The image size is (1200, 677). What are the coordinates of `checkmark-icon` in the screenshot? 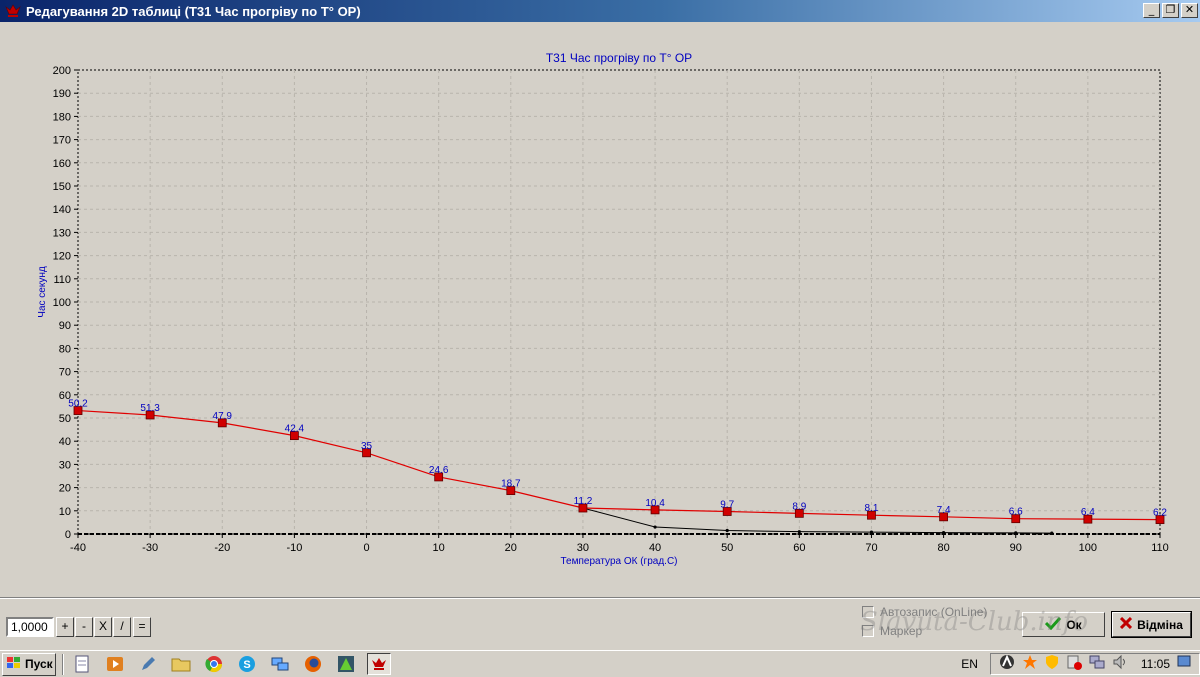 It's located at (1053, 624).